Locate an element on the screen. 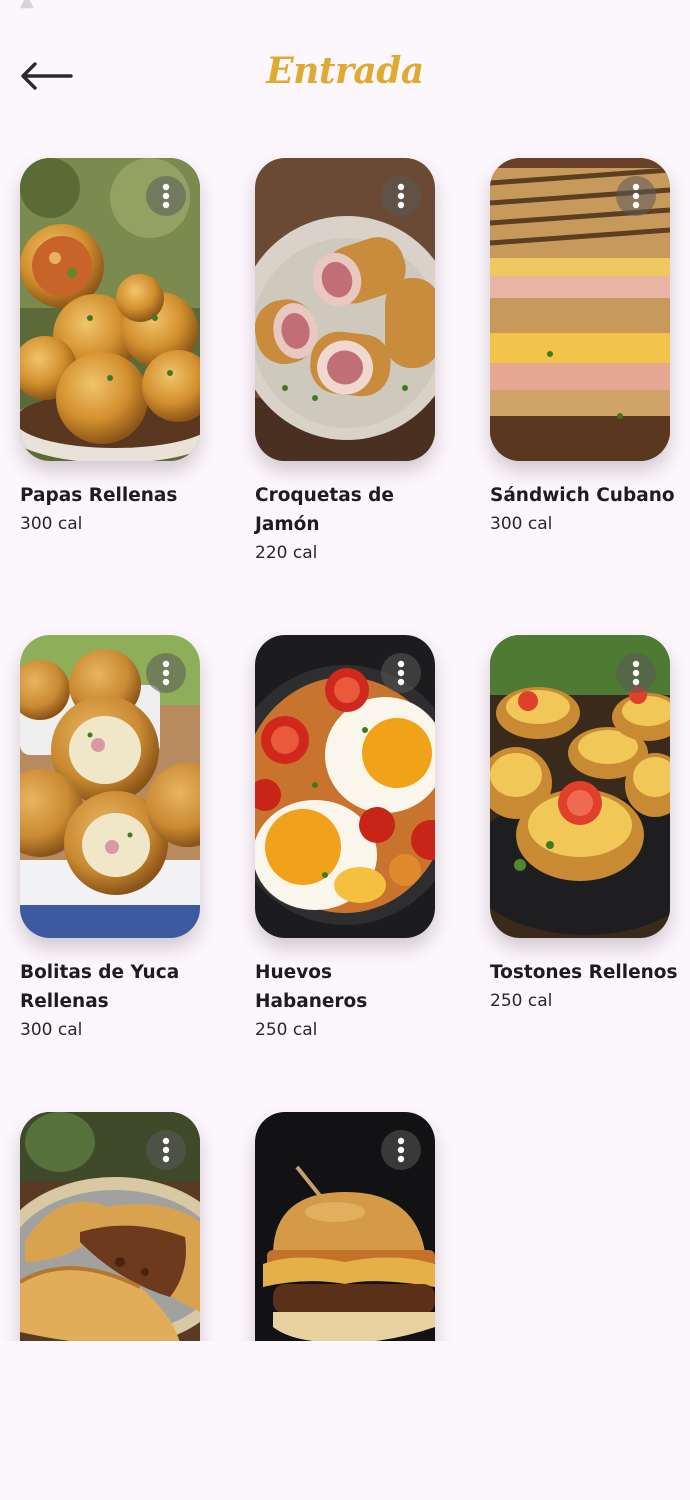 The height and width of the screenshot is (1500, 690). recipe-name: Sándwich Cubano is located at coordinates (582, 495).